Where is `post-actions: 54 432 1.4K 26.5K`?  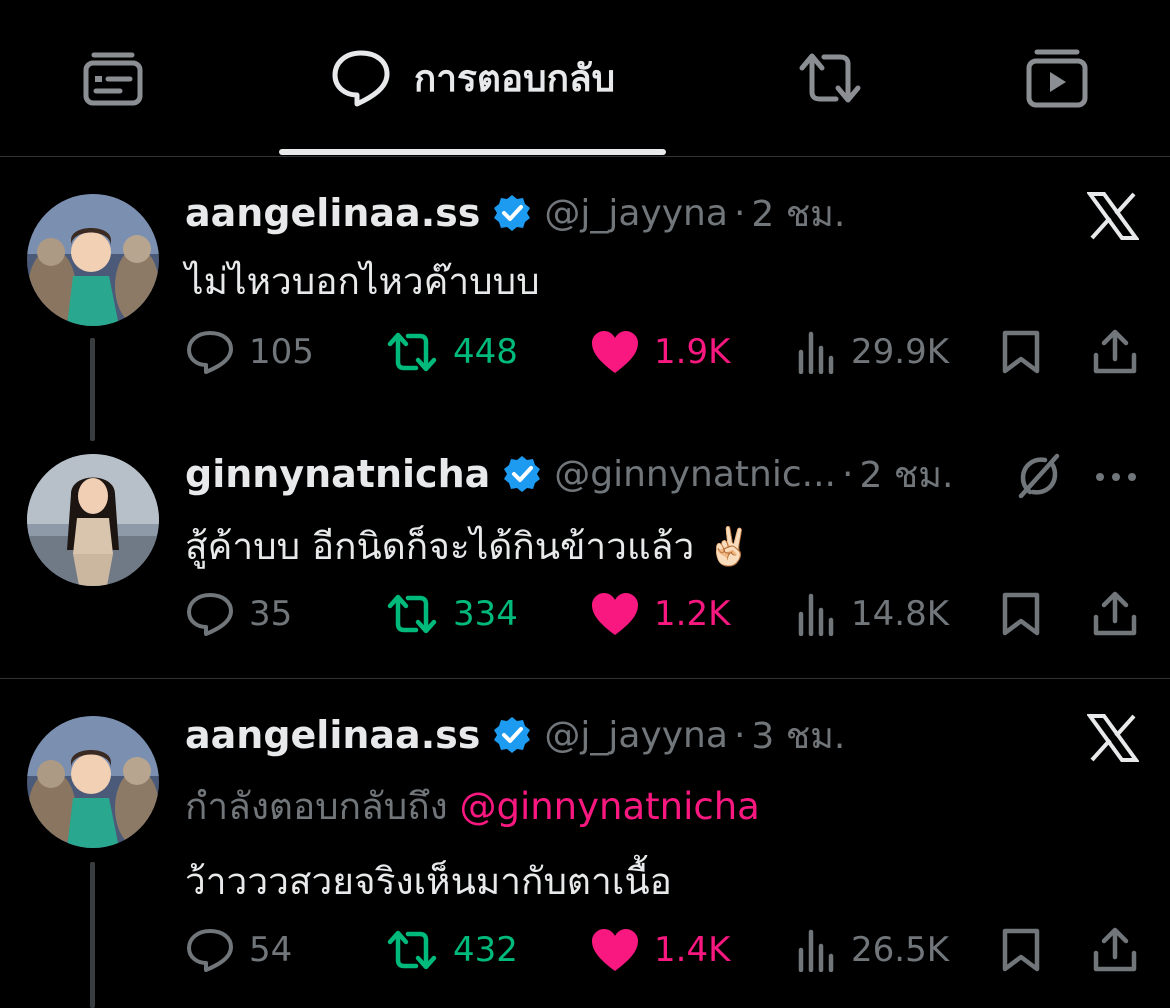 post-actions: 54 432 1.4K 26.5K is located at coordinates (665, 950).